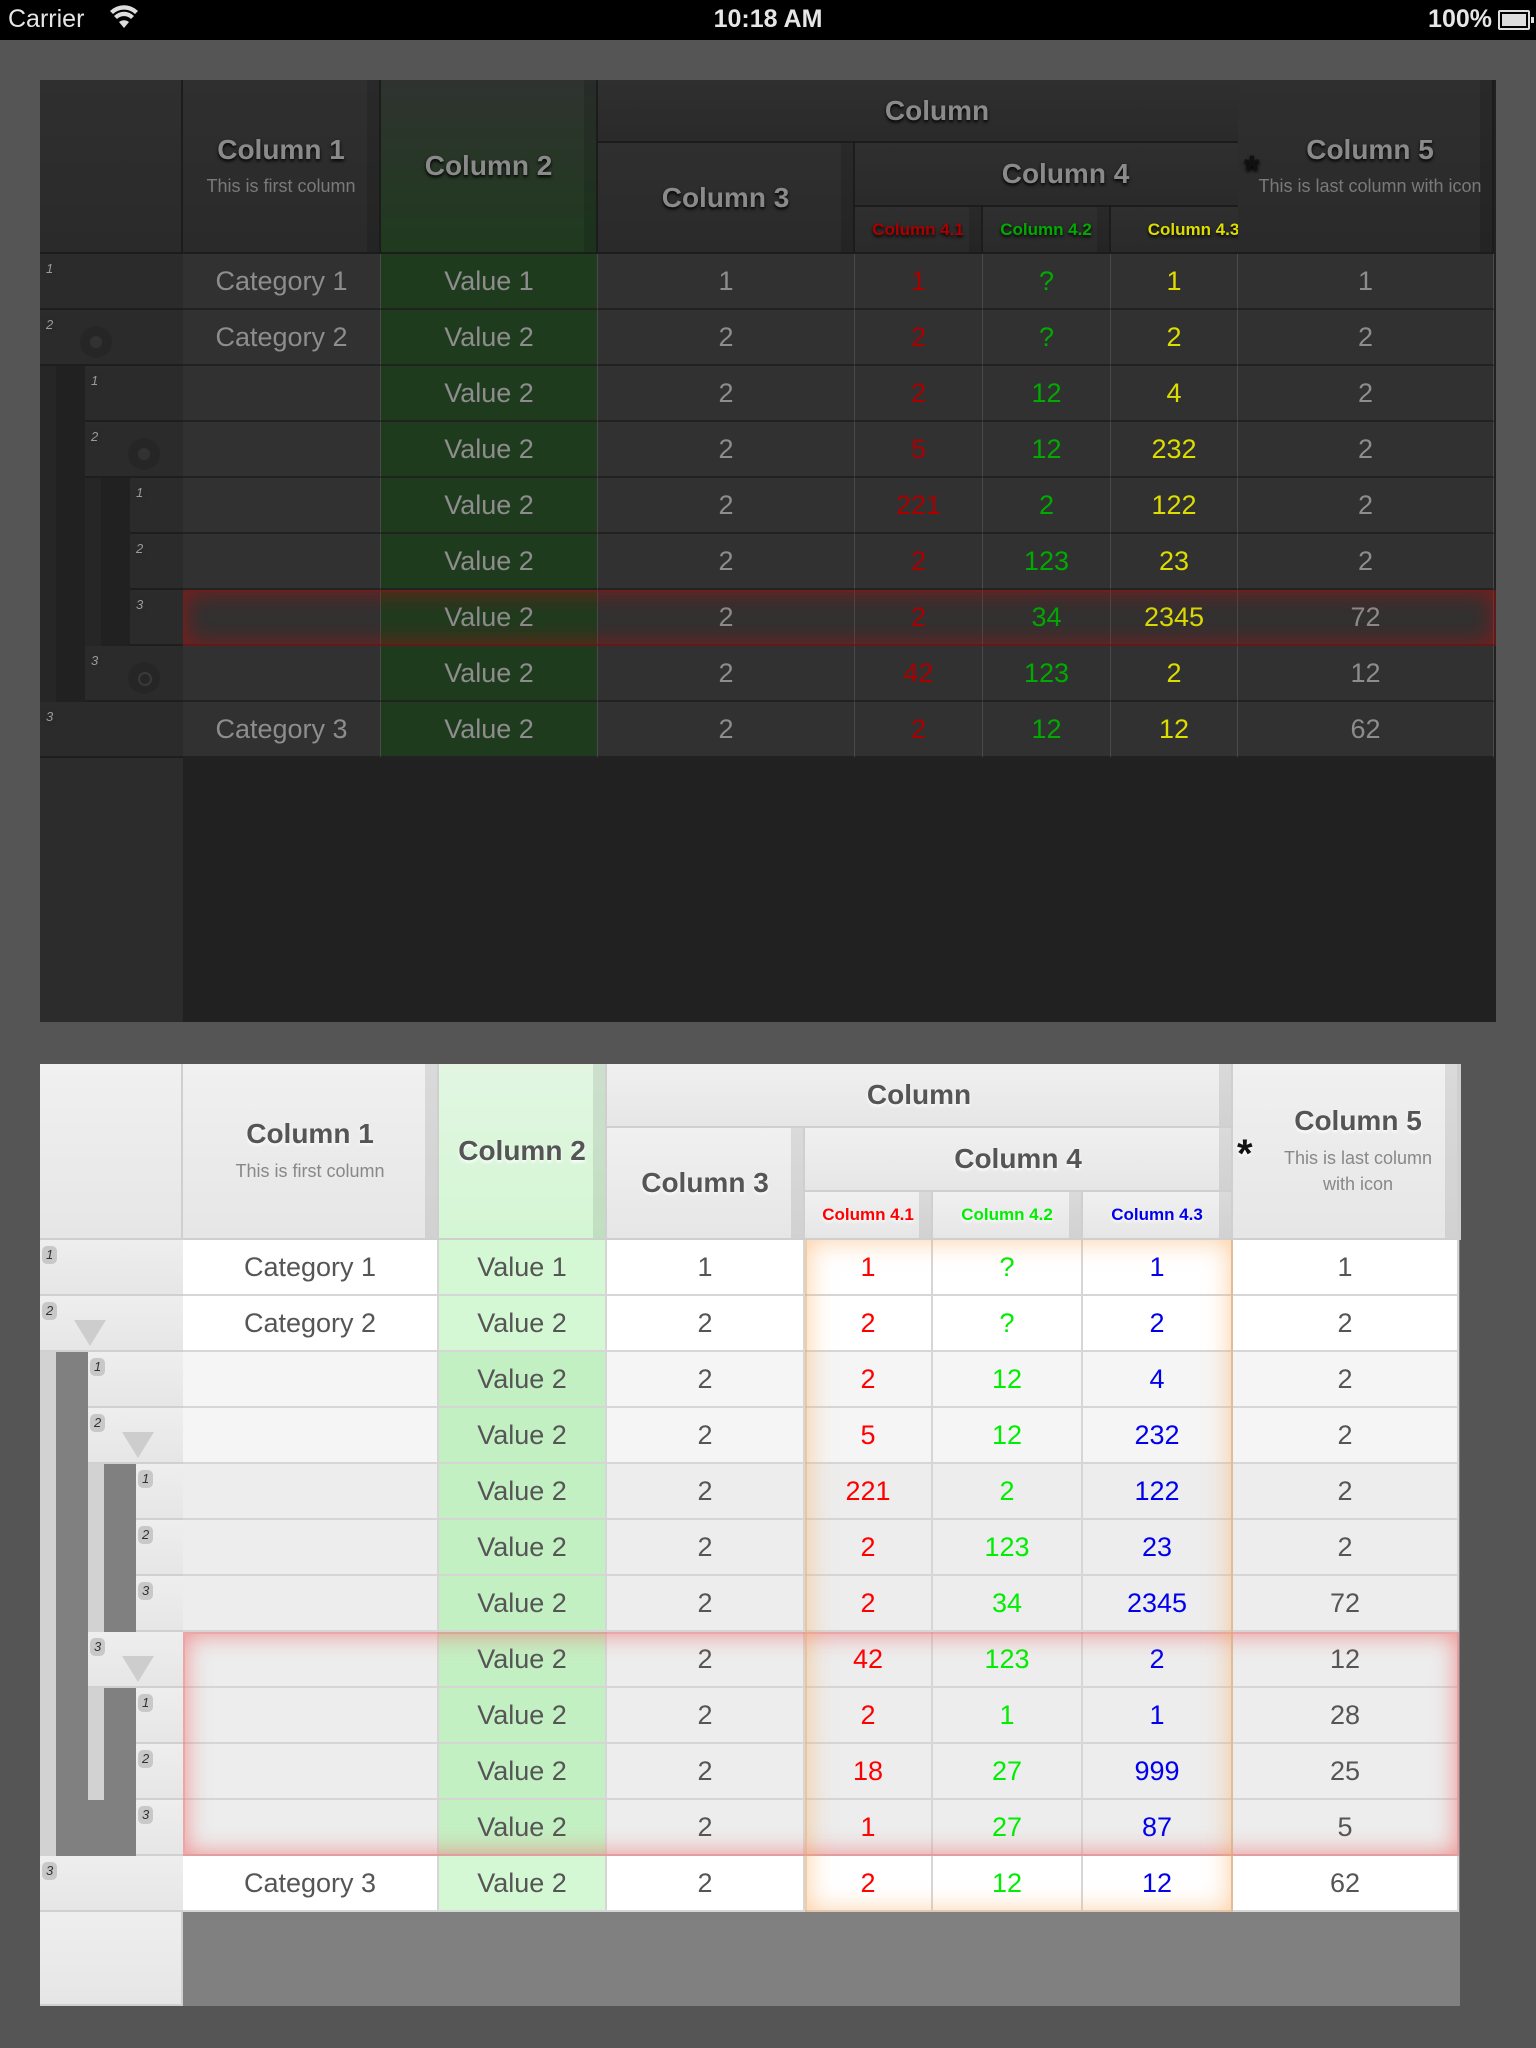  Describe the element at coordinates (1366, 618) in the screenshot. I see `cell-col5: 72` at that location.